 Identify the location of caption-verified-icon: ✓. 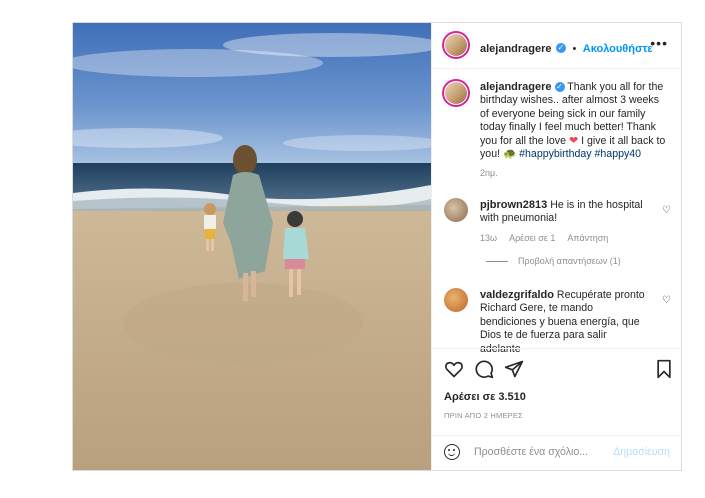
(559, 87).